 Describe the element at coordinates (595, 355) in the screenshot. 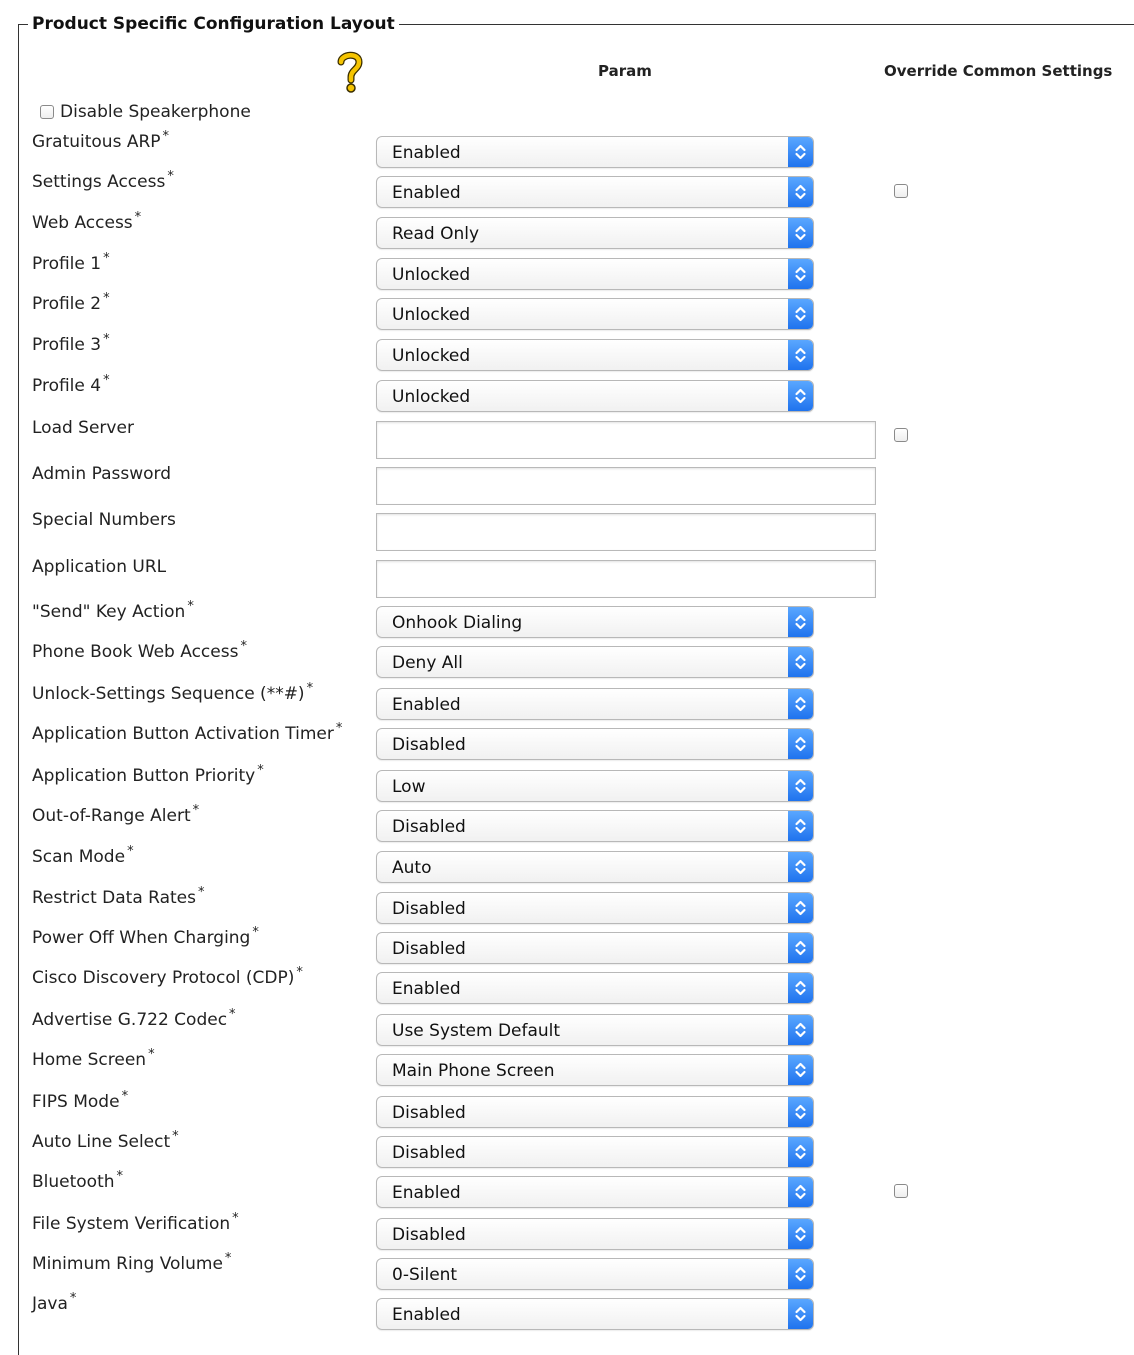

I see `profile-3-select: Unlocked` at that location.